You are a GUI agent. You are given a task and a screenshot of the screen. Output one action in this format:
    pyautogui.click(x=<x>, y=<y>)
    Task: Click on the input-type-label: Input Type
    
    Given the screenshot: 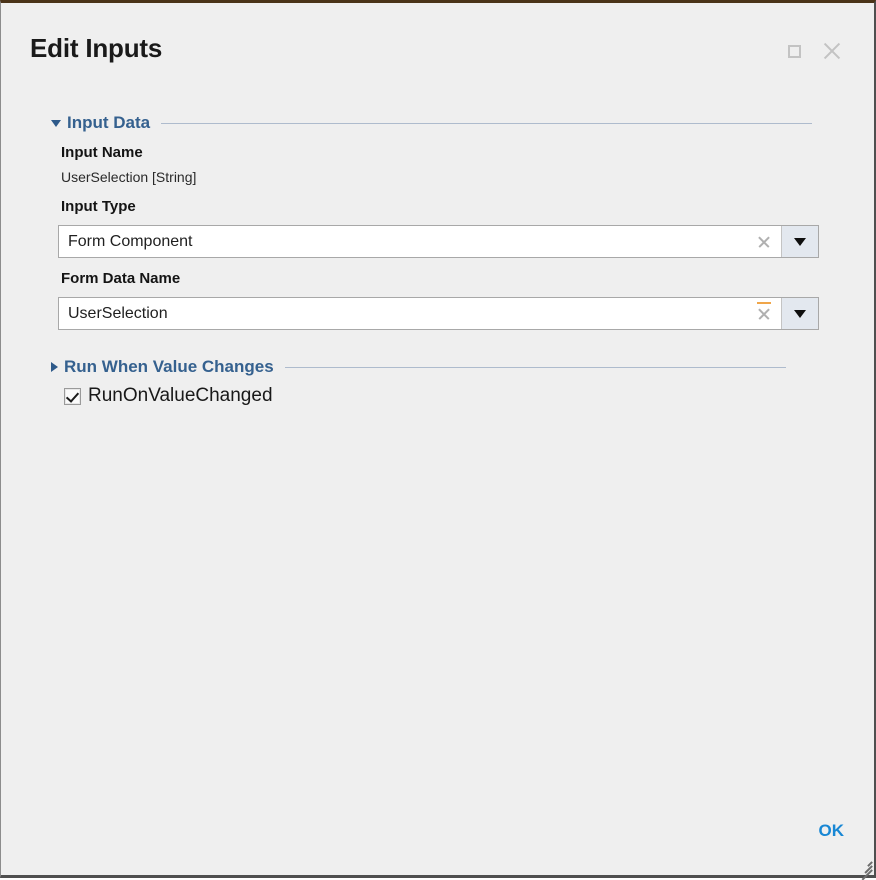 What is the action you would take?
    pyautogui.click(x=98, y=206)
    